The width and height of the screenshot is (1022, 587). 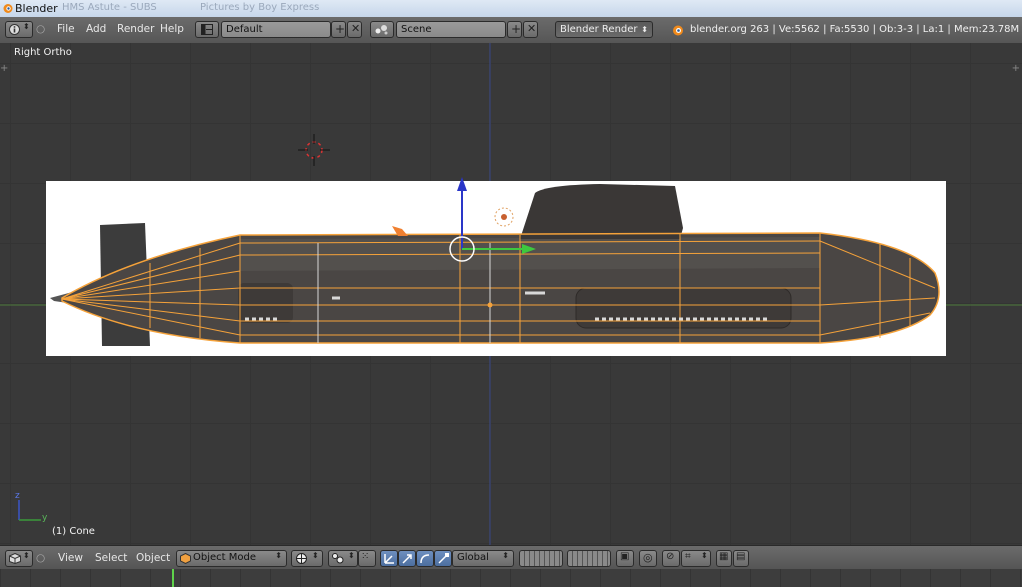 I want to click on menu-add: Add, so click(x=96, y=29).